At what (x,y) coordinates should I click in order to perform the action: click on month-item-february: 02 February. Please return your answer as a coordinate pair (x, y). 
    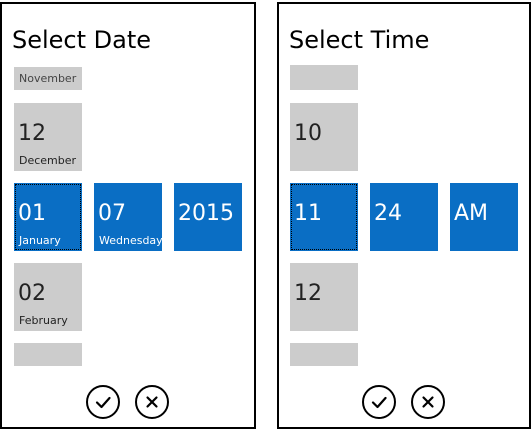
    Looking at the image, I should click on (48, 297).